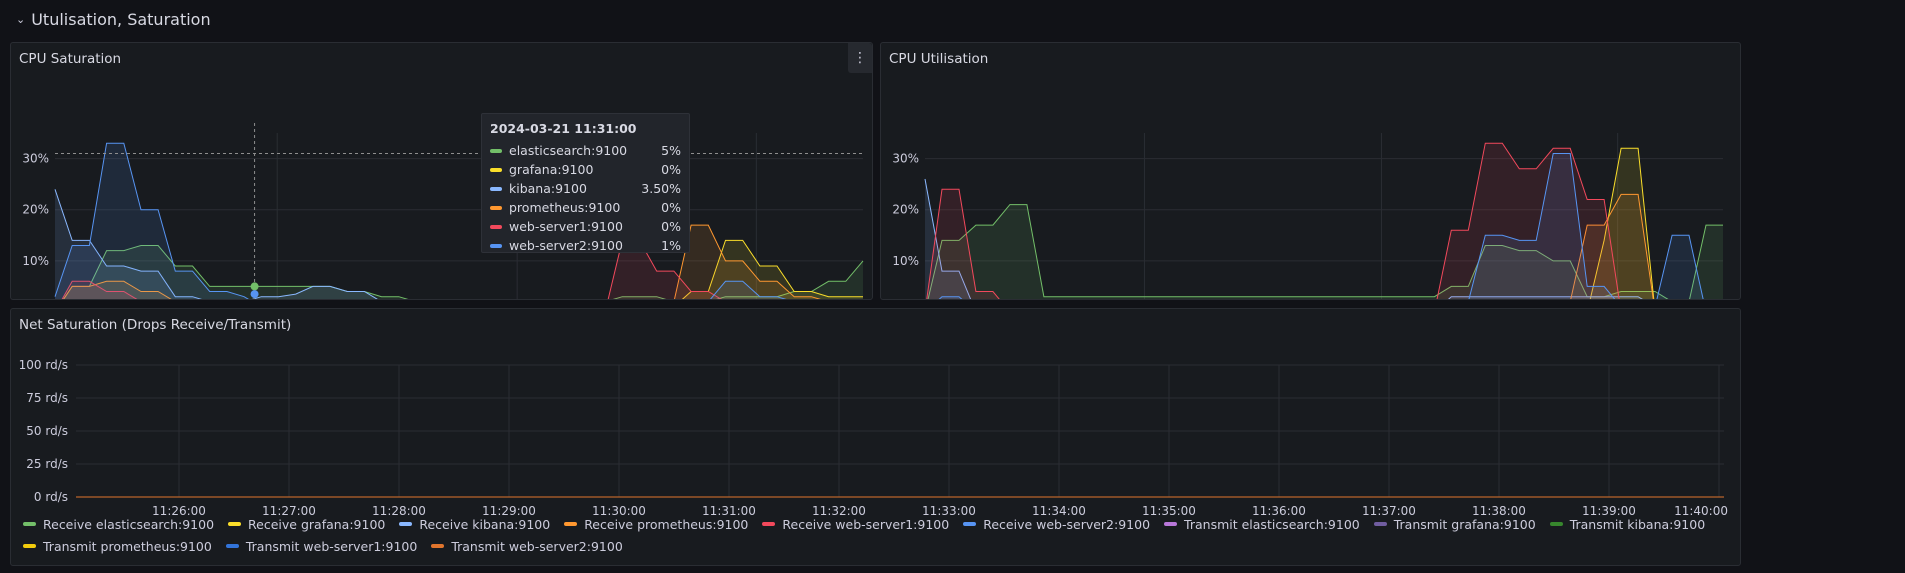  Describe the element at coordinates (566, 226) in the screenshot. I see `tooltip-series-name: web-server1:9100` at that location.